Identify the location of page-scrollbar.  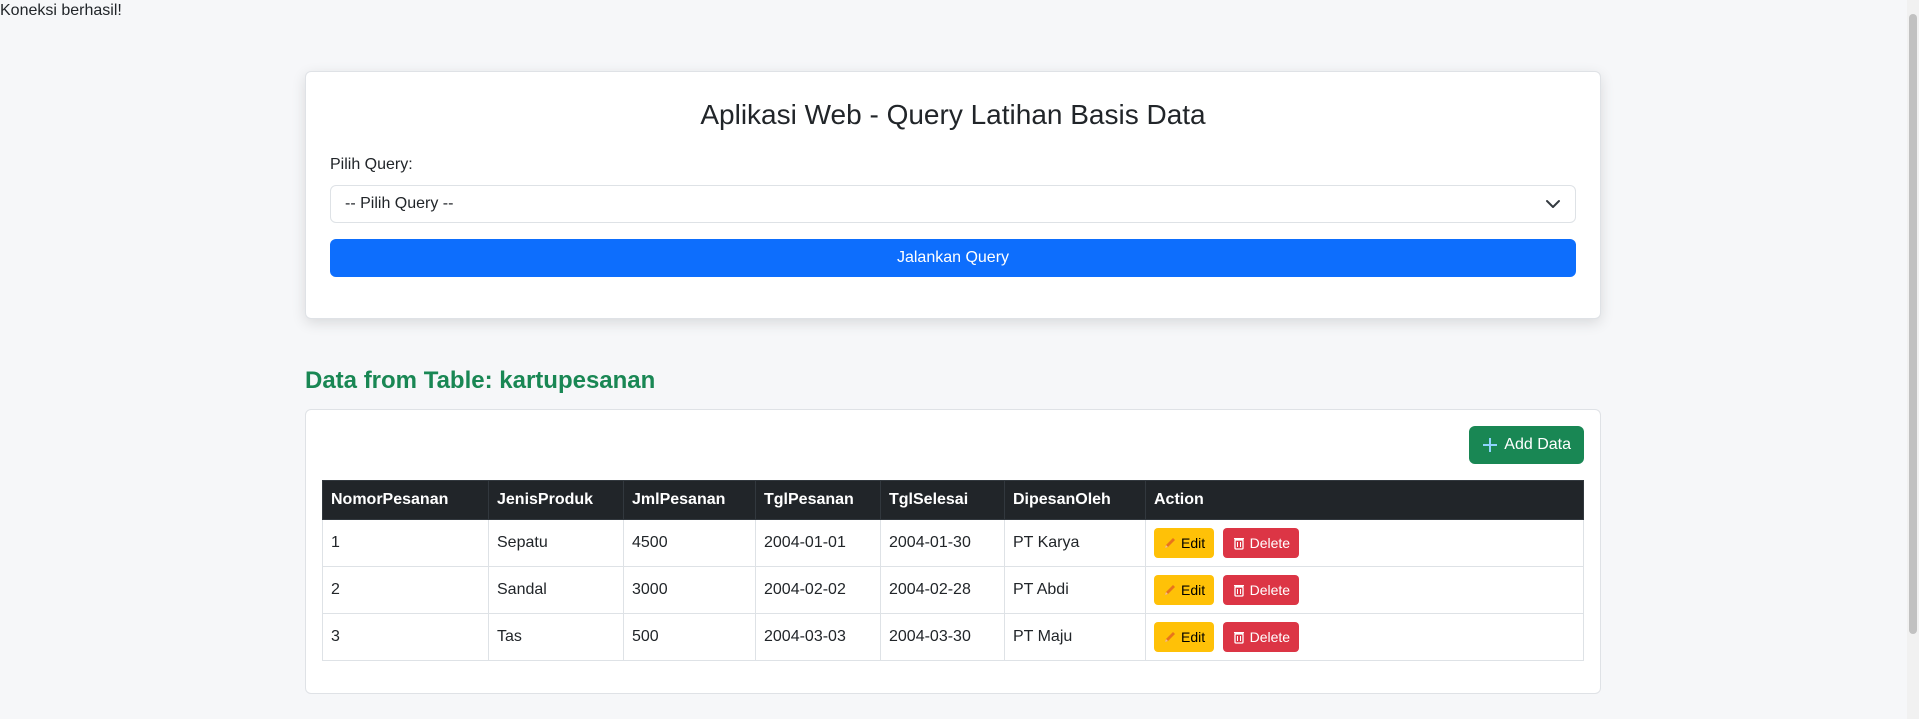
(1913, 359).